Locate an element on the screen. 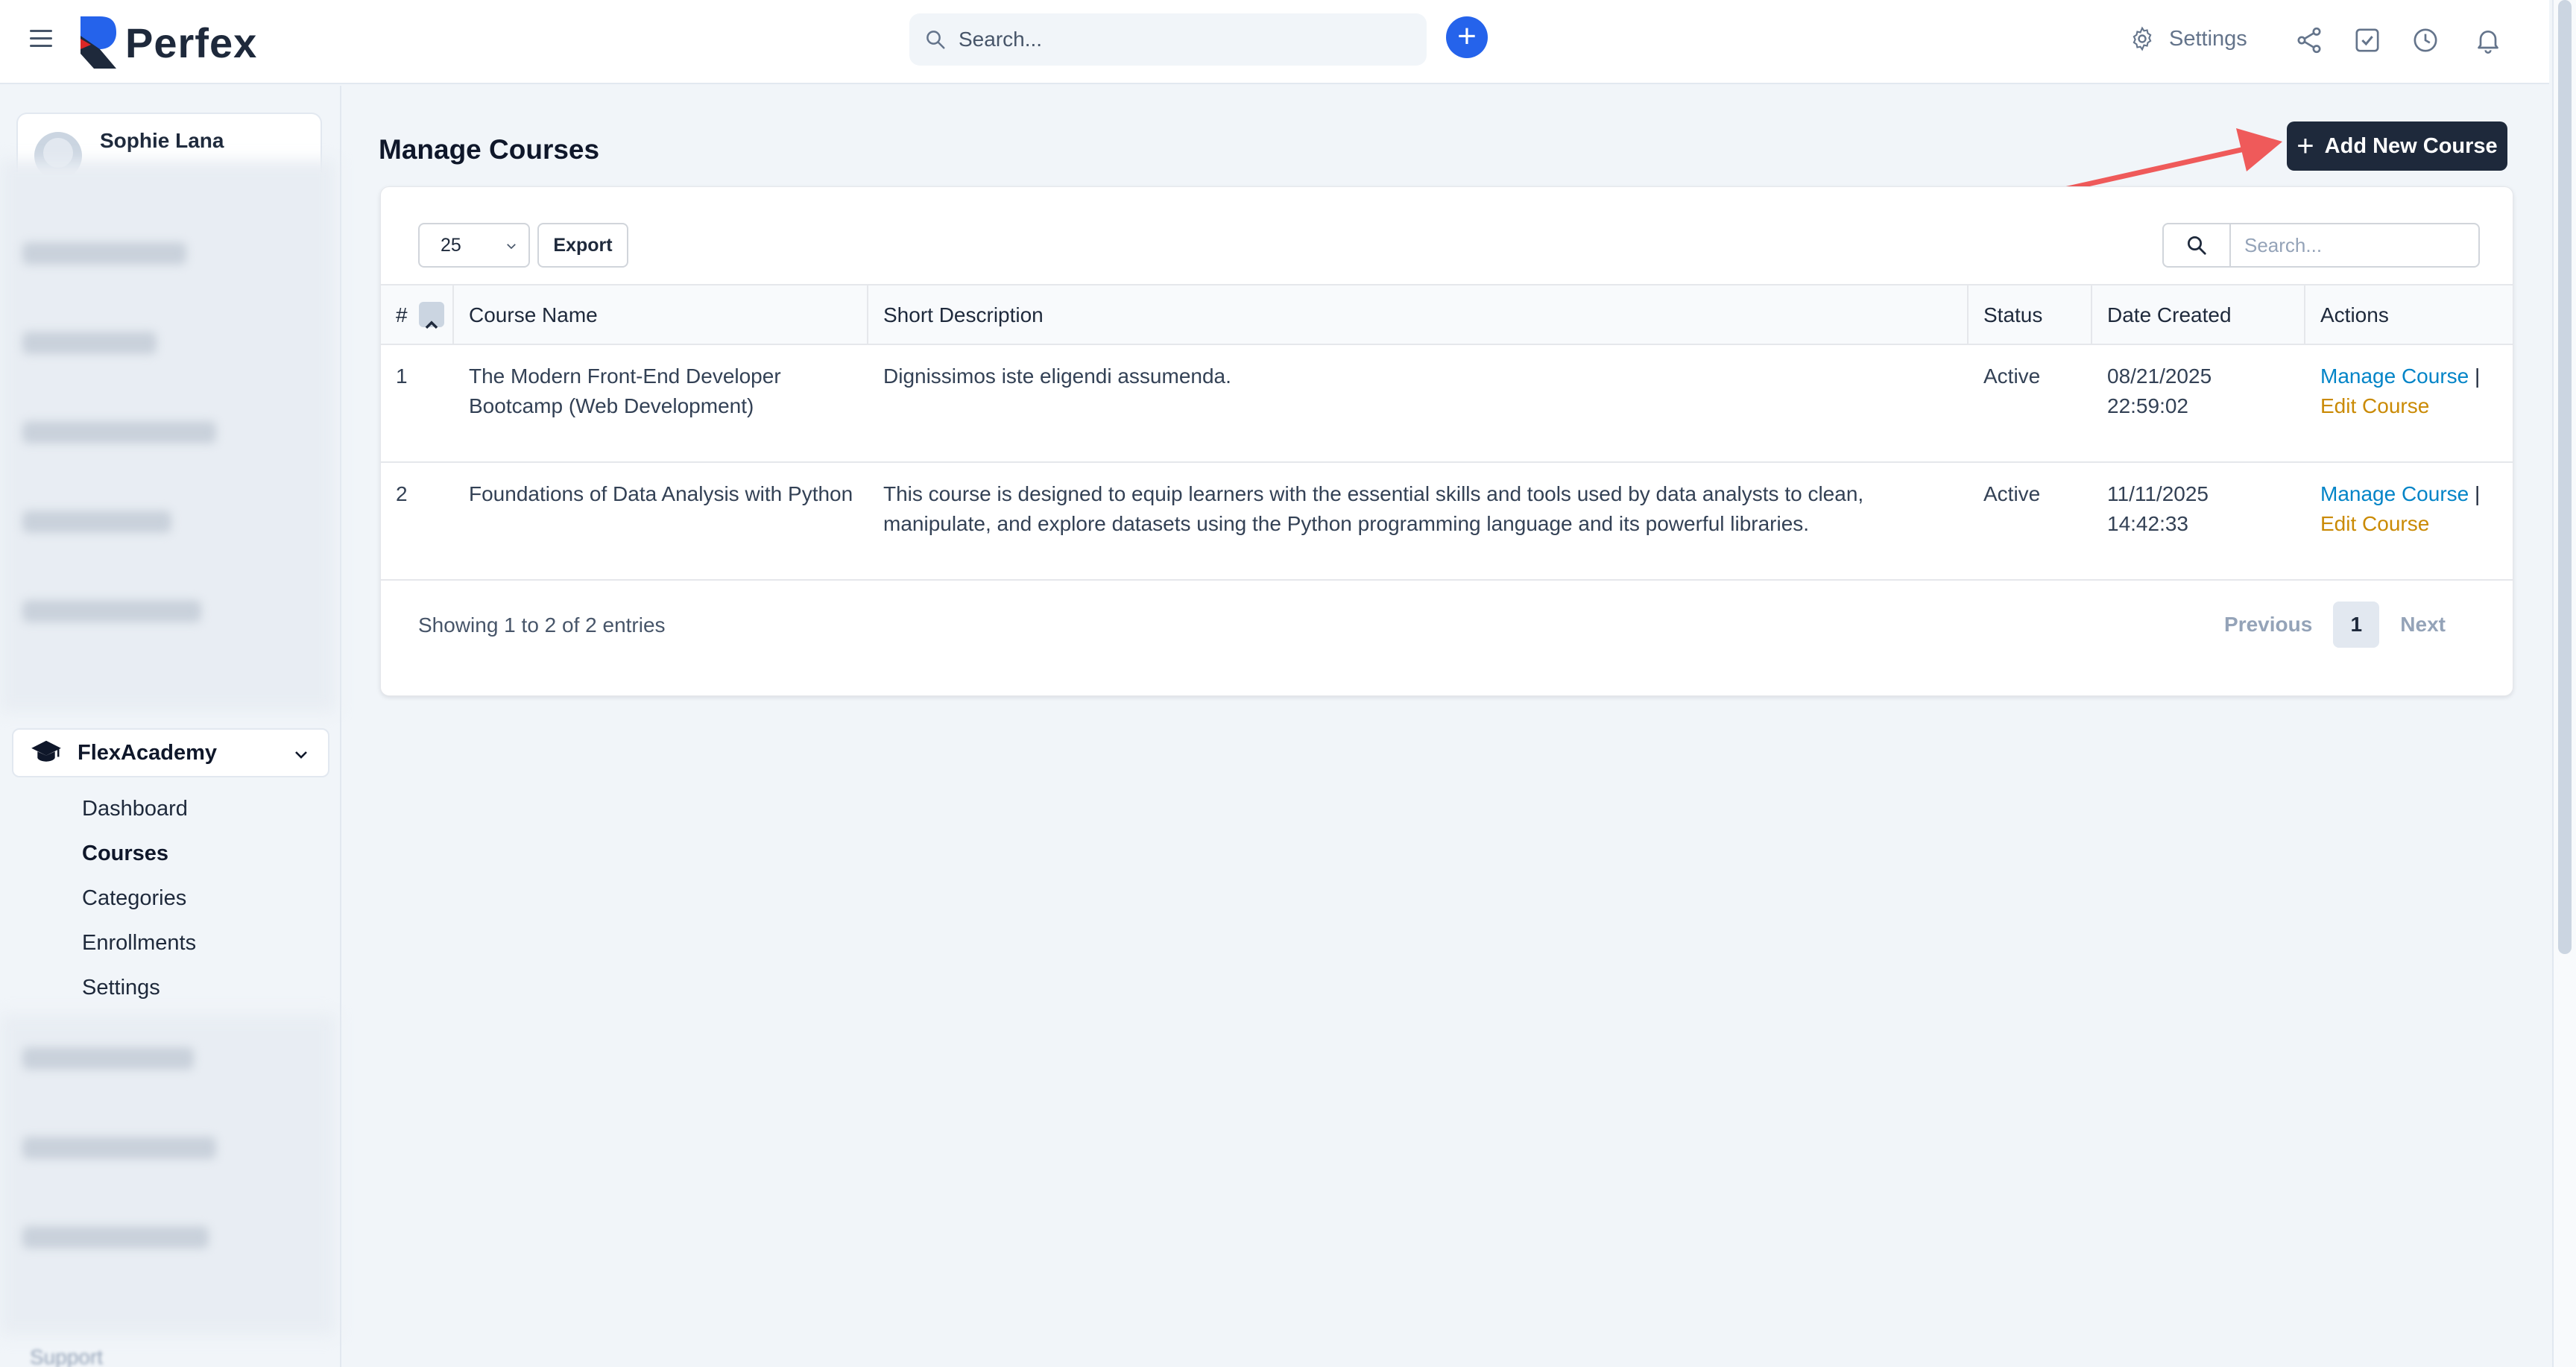  column-header-date-created: Date Created is located at coordinates (2198, 315).